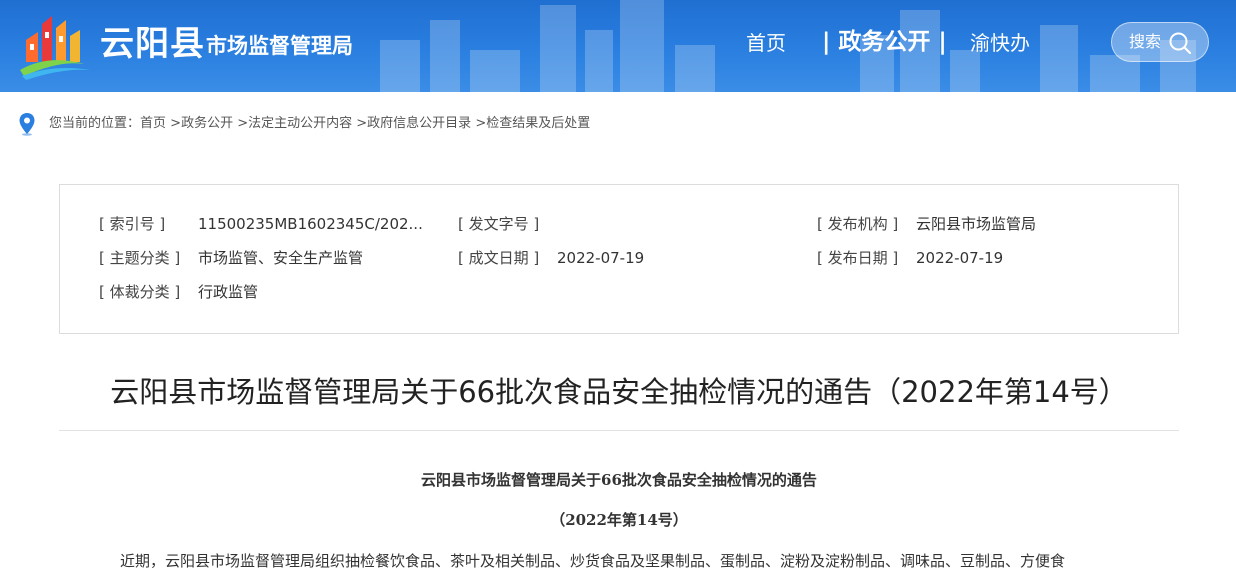  Describe the element at coordinates (499, 224) in the screenshot. I see `doc-no-label: [ 发文字号 ]` at that location.